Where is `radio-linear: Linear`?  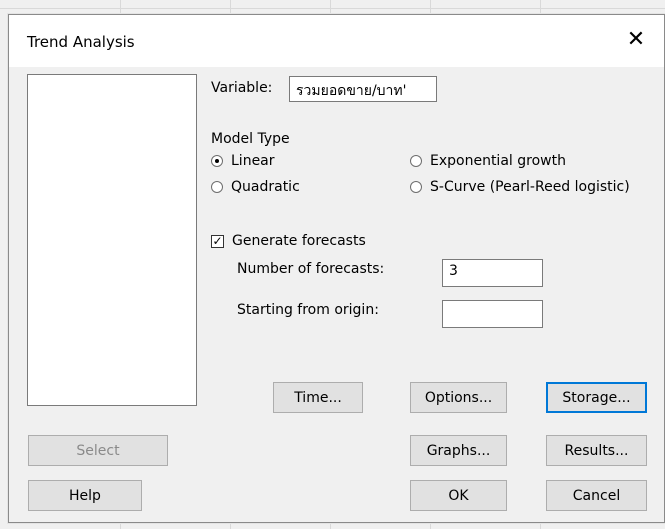
radio-linear: Linear is located at coordinates (243, 161).